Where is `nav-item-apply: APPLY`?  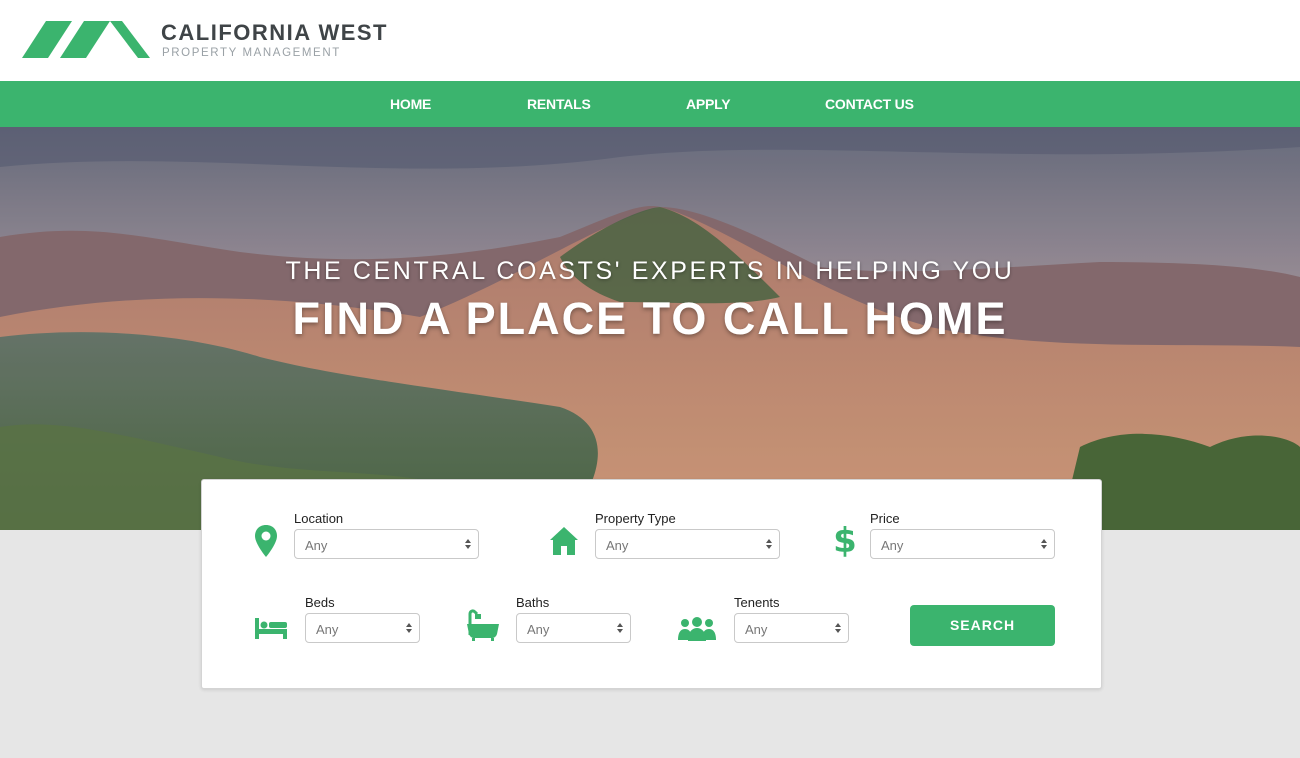
nav-item-apply: APPLY is located at coordinates (708, 104).